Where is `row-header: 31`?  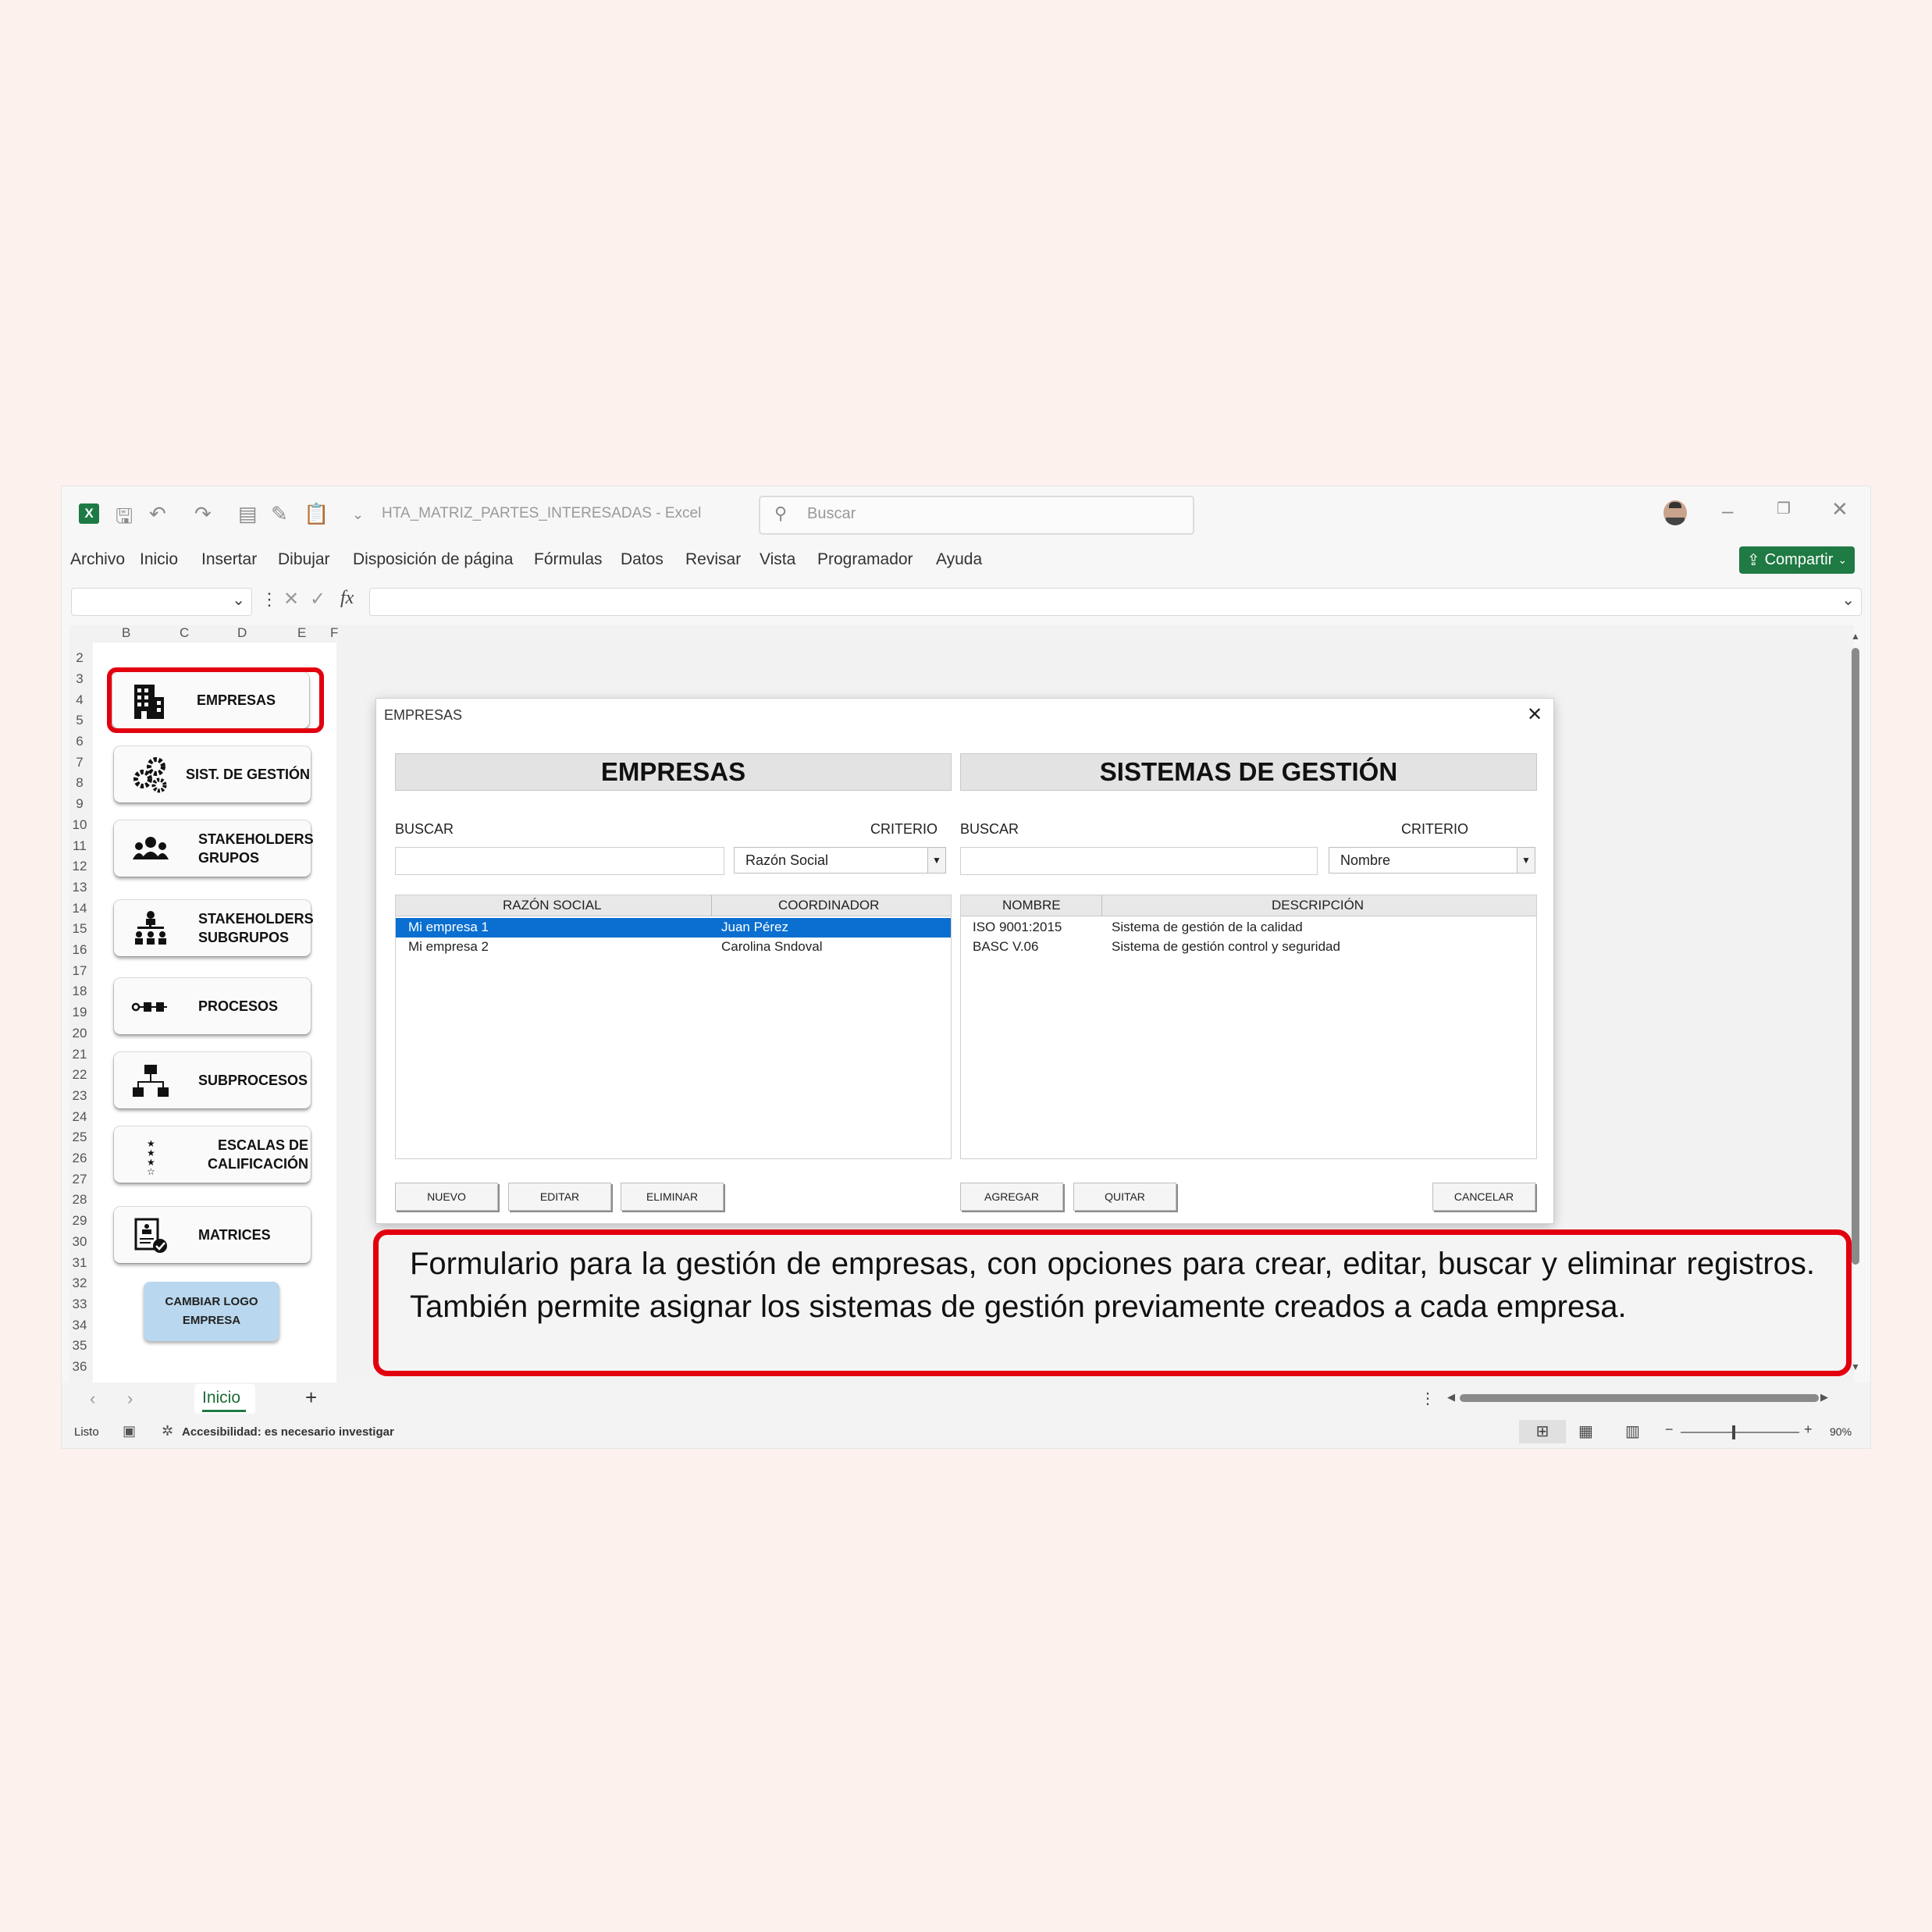
row-header: 31 is located at coordinates (79, 1263).